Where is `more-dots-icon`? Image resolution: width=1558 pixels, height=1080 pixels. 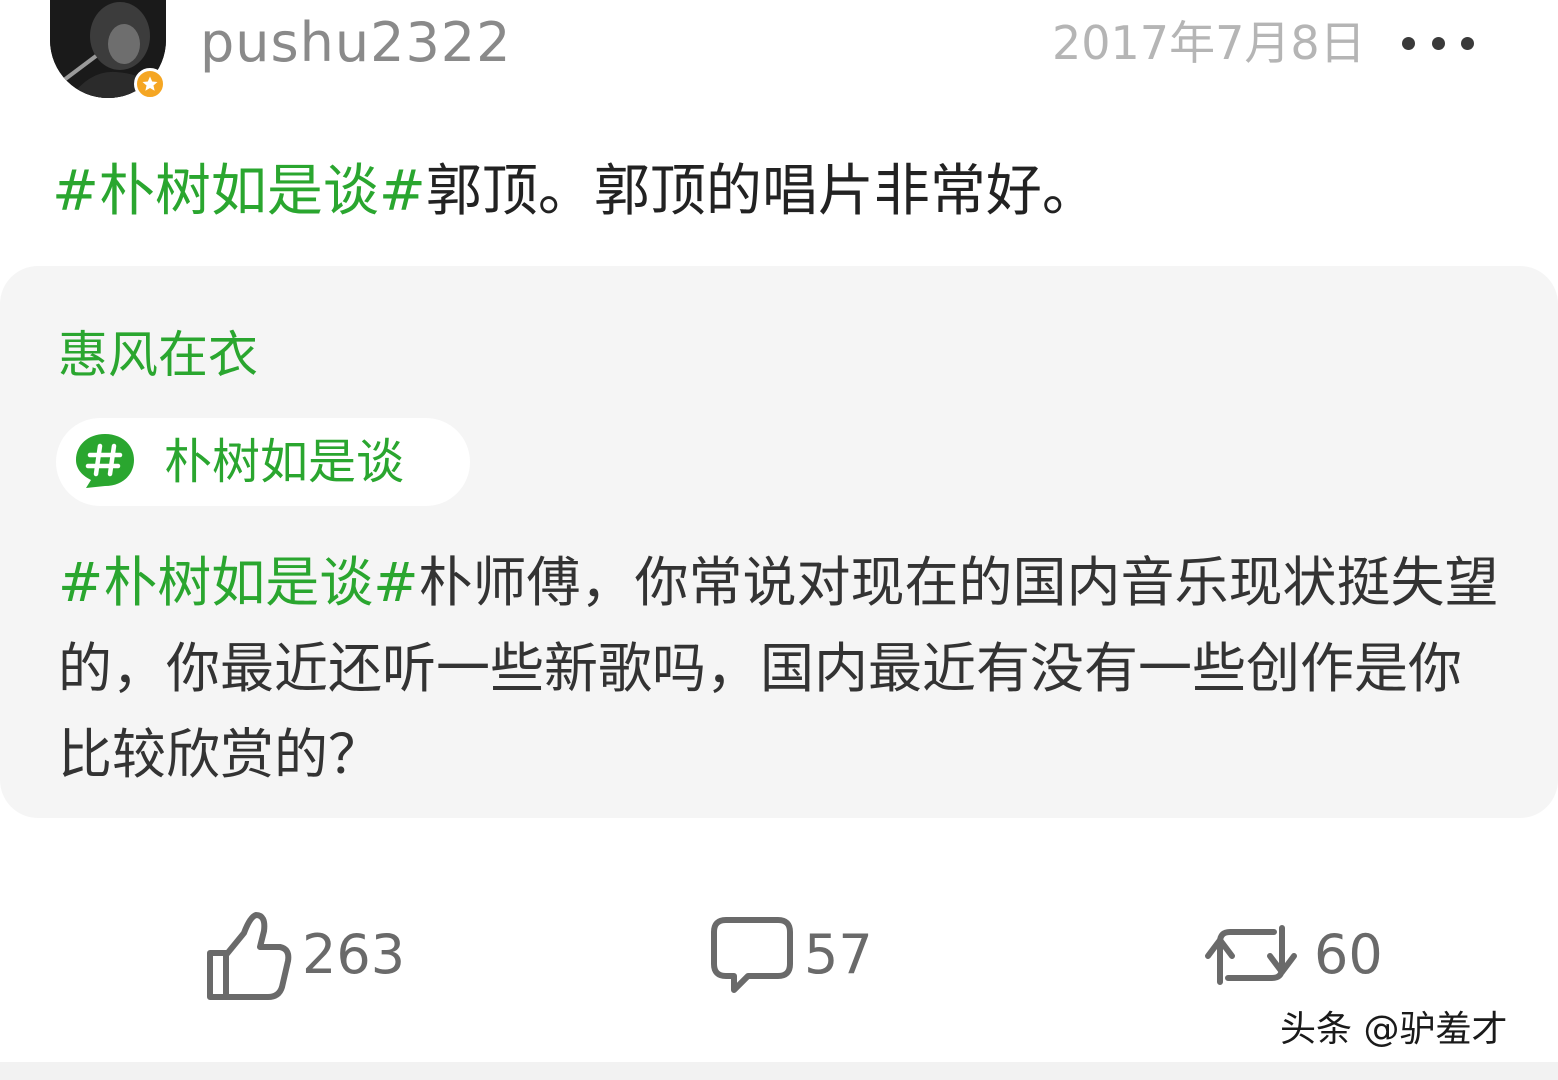 more-dots-icon is located at coordinates (1438, 43).